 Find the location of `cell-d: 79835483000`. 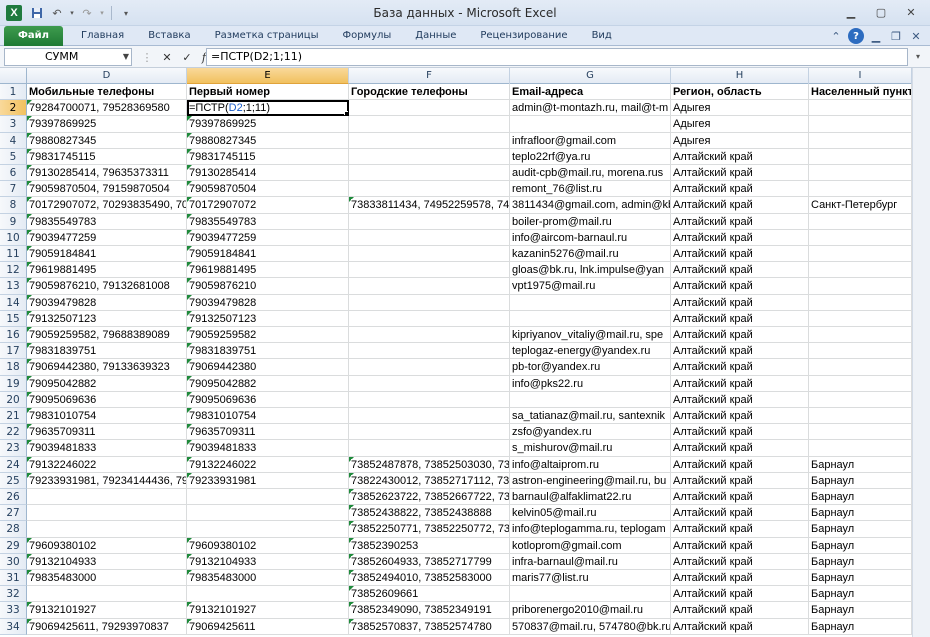

cell-d: 79835483000 is located at coordinates (107, 578).